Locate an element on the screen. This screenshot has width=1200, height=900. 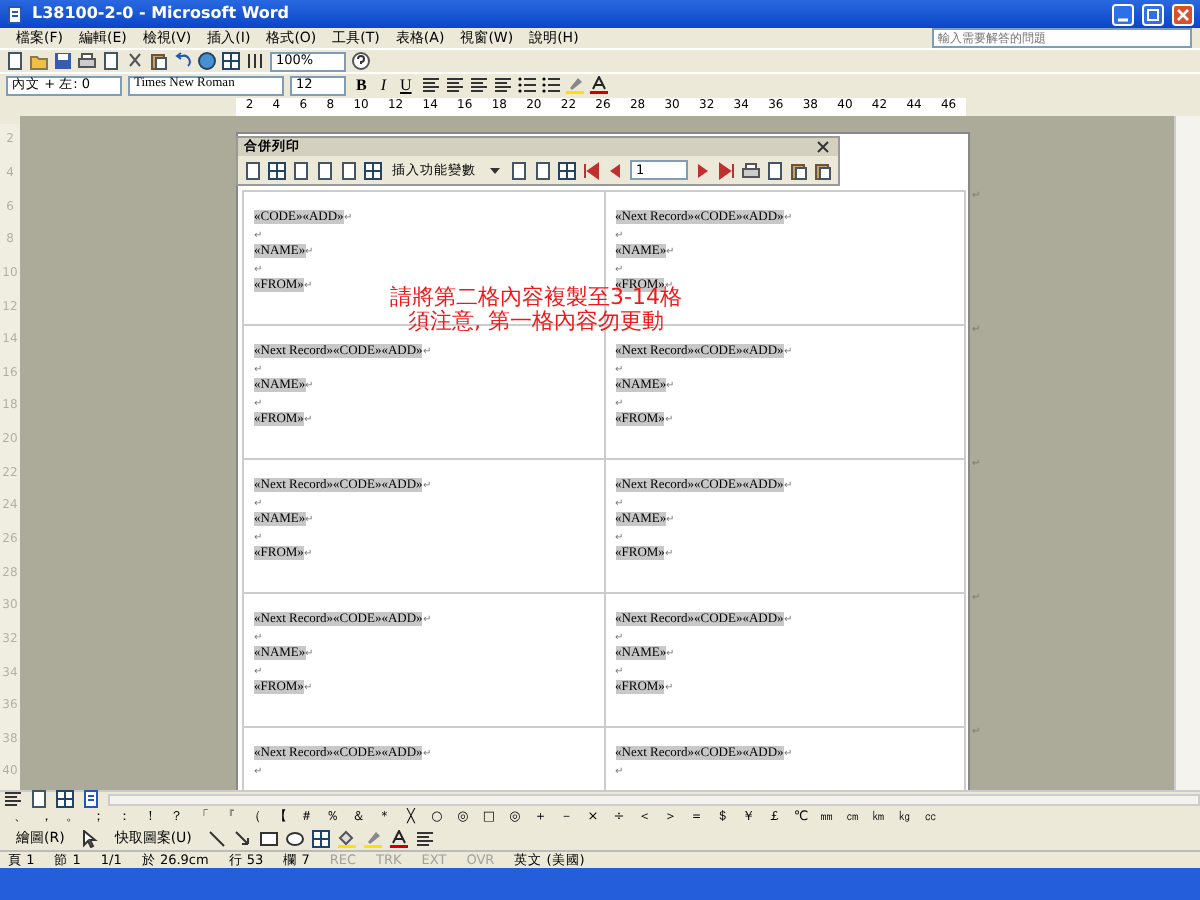
line-icon is located at coordinates (216, 838).